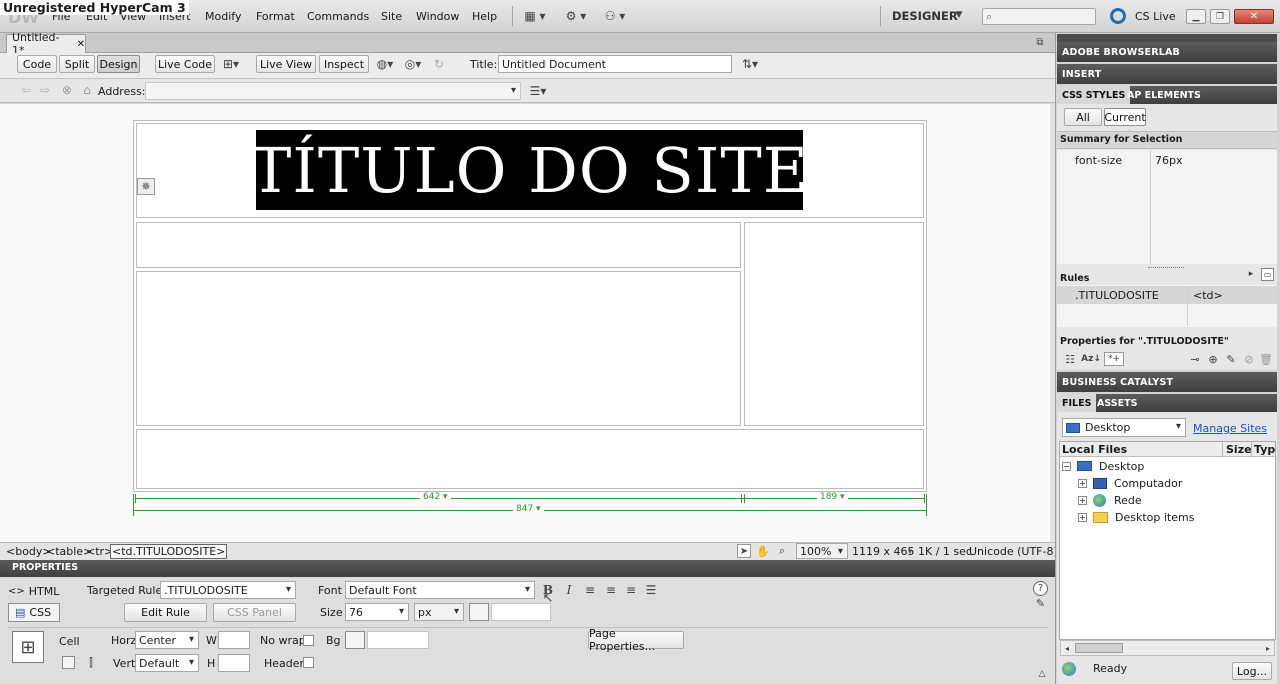 The height and width of the screenshot is (684, 1280). What do you see at coordinates (344, 64) in the screenshot?
I see `inspect-button: Inspect` at bounding box center [344, 64].